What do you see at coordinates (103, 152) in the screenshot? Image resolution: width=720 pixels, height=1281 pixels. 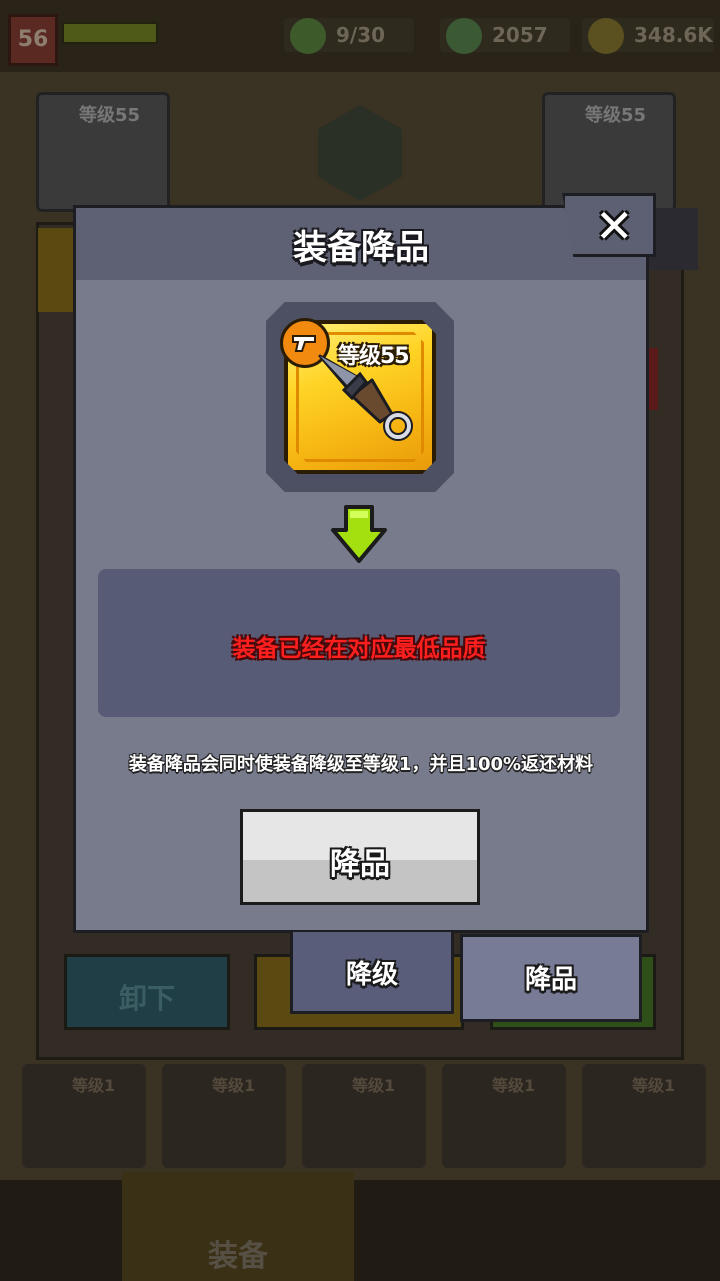 I see `equip-slot-left: 等级55` at bounding box center [103, 152].